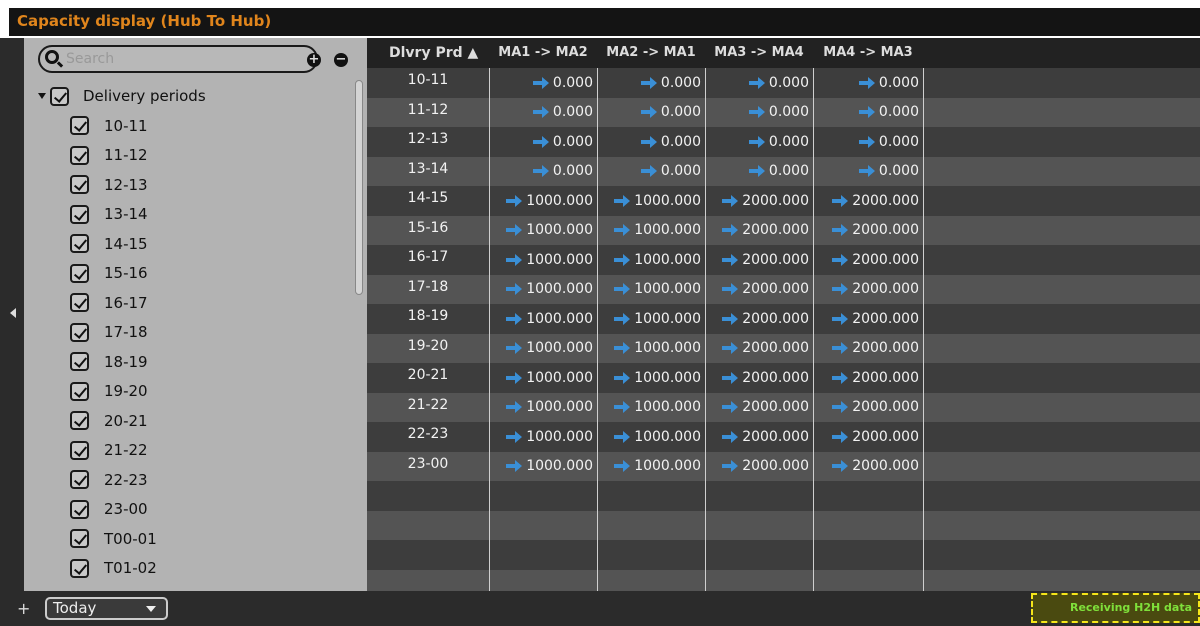 This screenshot has height=626, width=1200. I want to click on table-row: 17-18 1000.000 1000.000 2000.000 2000.000, so click(783, 289).